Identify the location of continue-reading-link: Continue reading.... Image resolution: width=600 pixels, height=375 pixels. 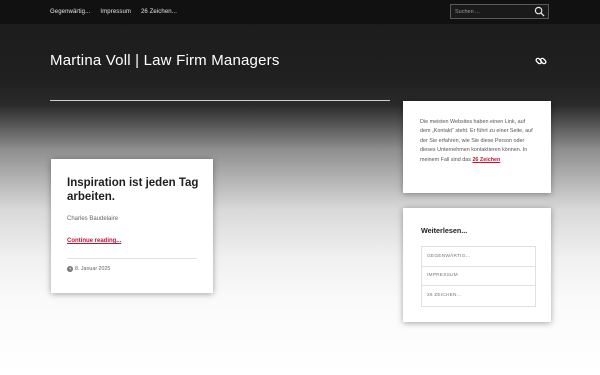
(94, 241).